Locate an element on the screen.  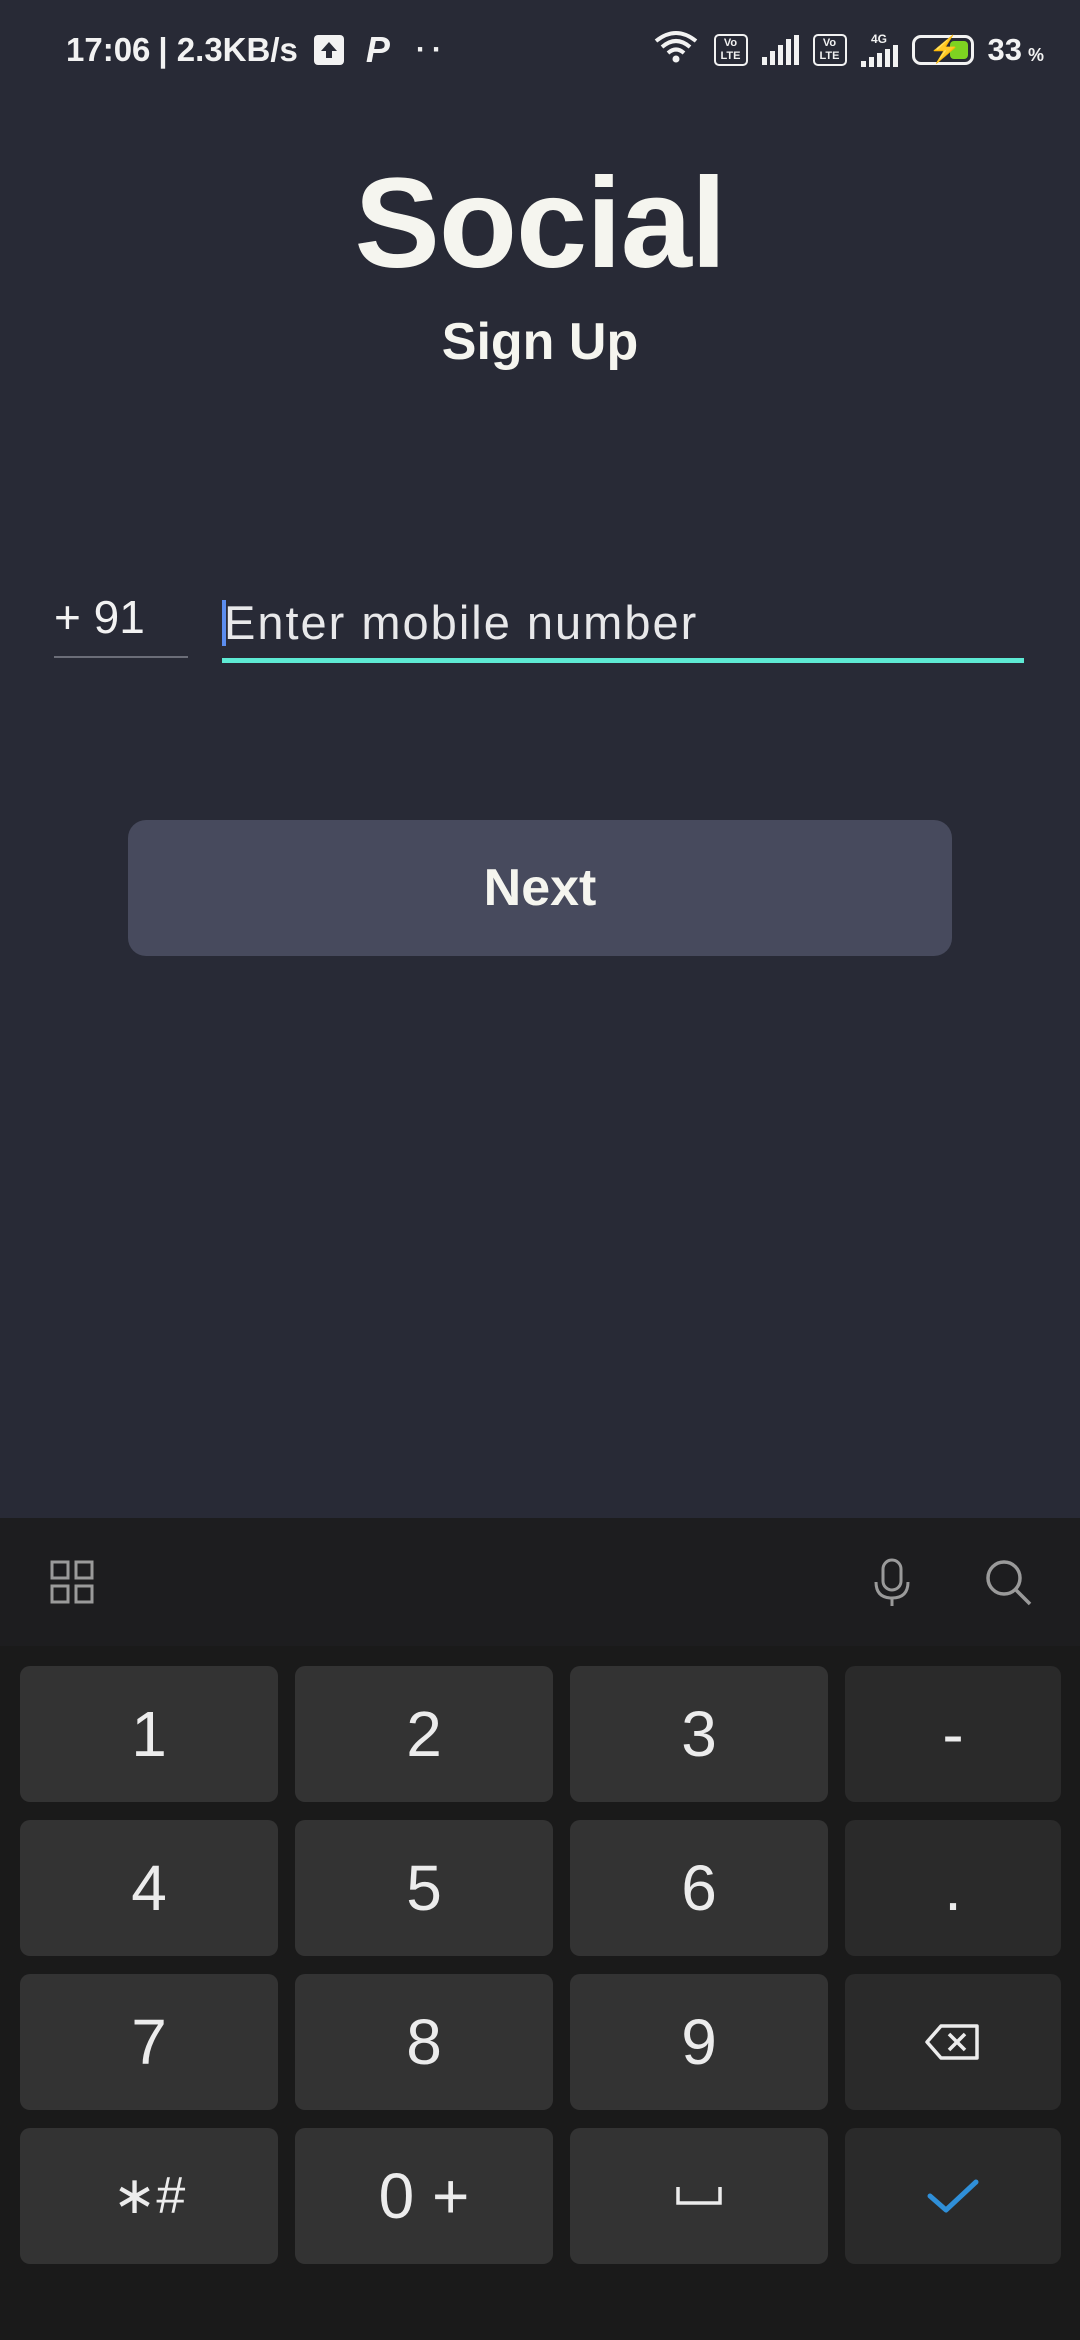
key-0: 0 + is located at coordinates (424, 2196).